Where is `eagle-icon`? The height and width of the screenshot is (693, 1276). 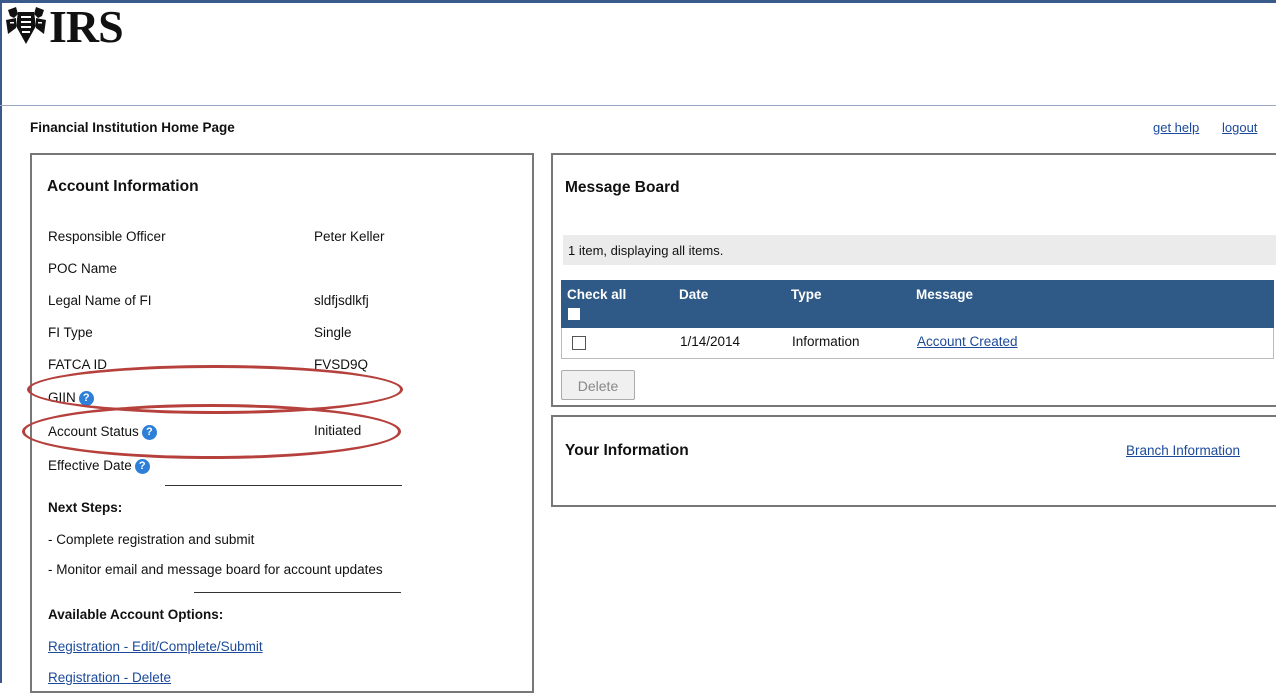
eagle-icon is located at coordinates (26, 25).